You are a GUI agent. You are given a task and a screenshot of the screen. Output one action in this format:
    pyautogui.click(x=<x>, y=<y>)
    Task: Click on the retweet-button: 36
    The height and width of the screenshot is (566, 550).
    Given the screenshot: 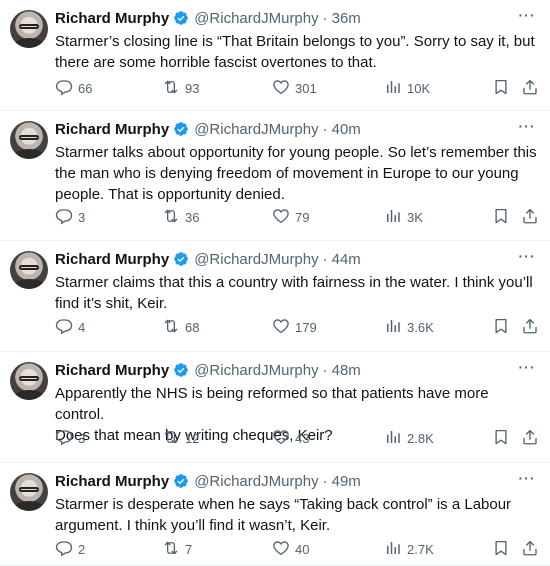 What is the action you would take?
    pyautogui.click(x=180, y=217)
    